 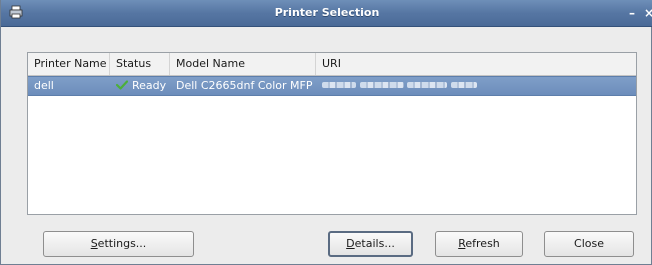 I want to click on close-window-button: ×, so click(x=648, y=13).